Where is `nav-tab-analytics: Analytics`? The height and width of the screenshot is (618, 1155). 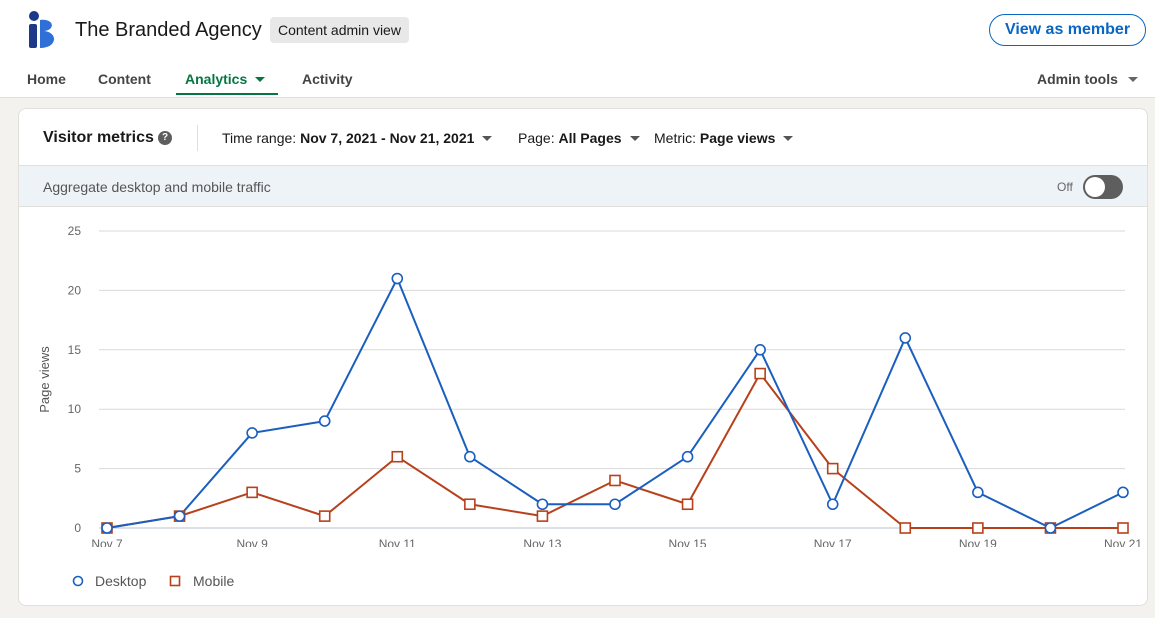
nav-tab-analytics: Analytics is located at coordinates (225, 79).